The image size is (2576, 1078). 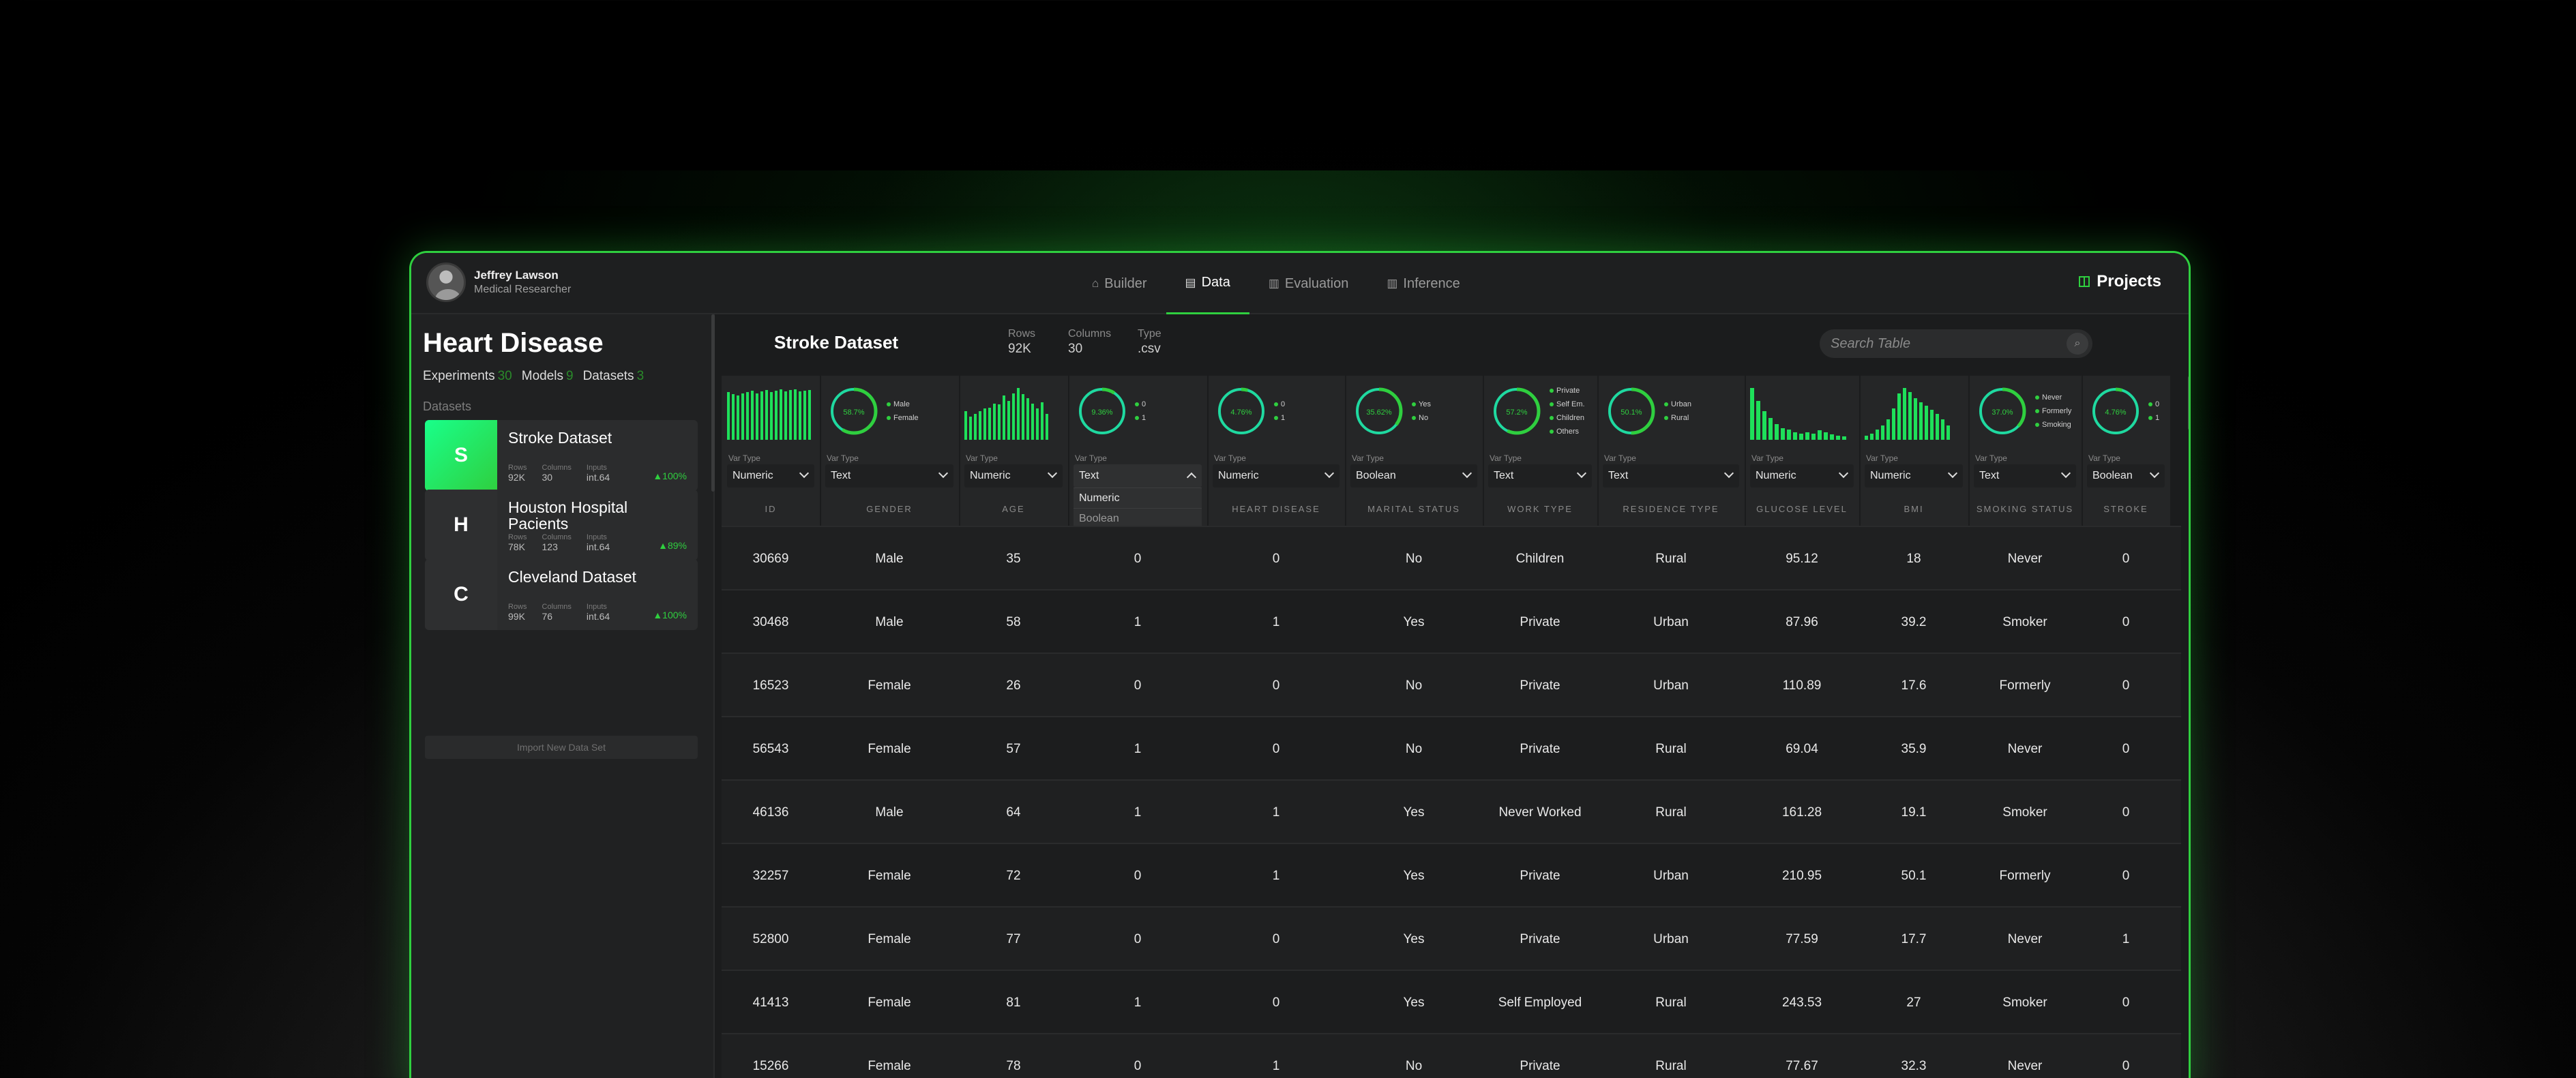 What do you see at coordinates (1942, 344) in the screenshot?
I see `search-input` at bounding box center [1942, 344].